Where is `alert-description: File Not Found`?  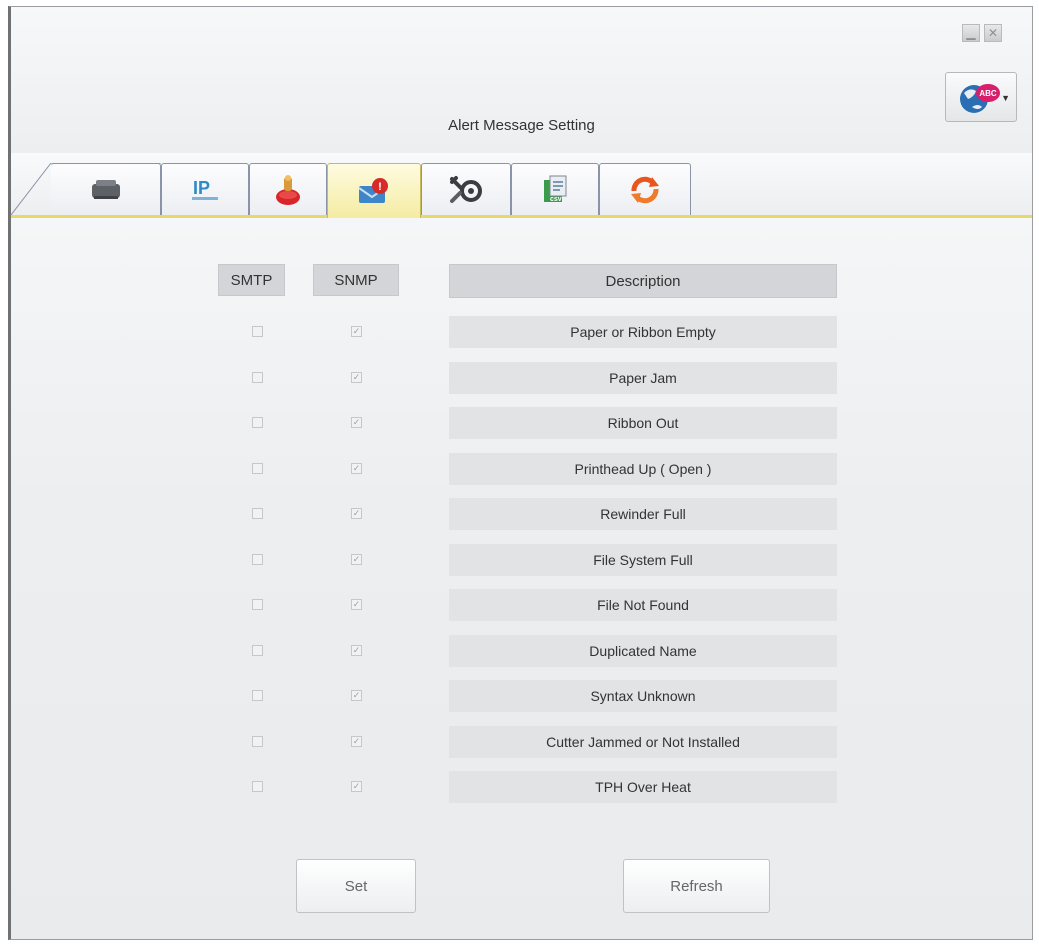 alert-description: File Not Found is located at coordinates (643, 605).